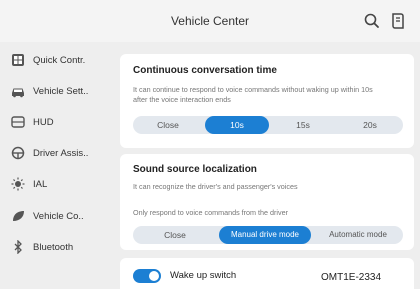 The width and height of the screenshot is (420, 289). I want to click on header-bar: Vehicle Center, so click(210, 21).